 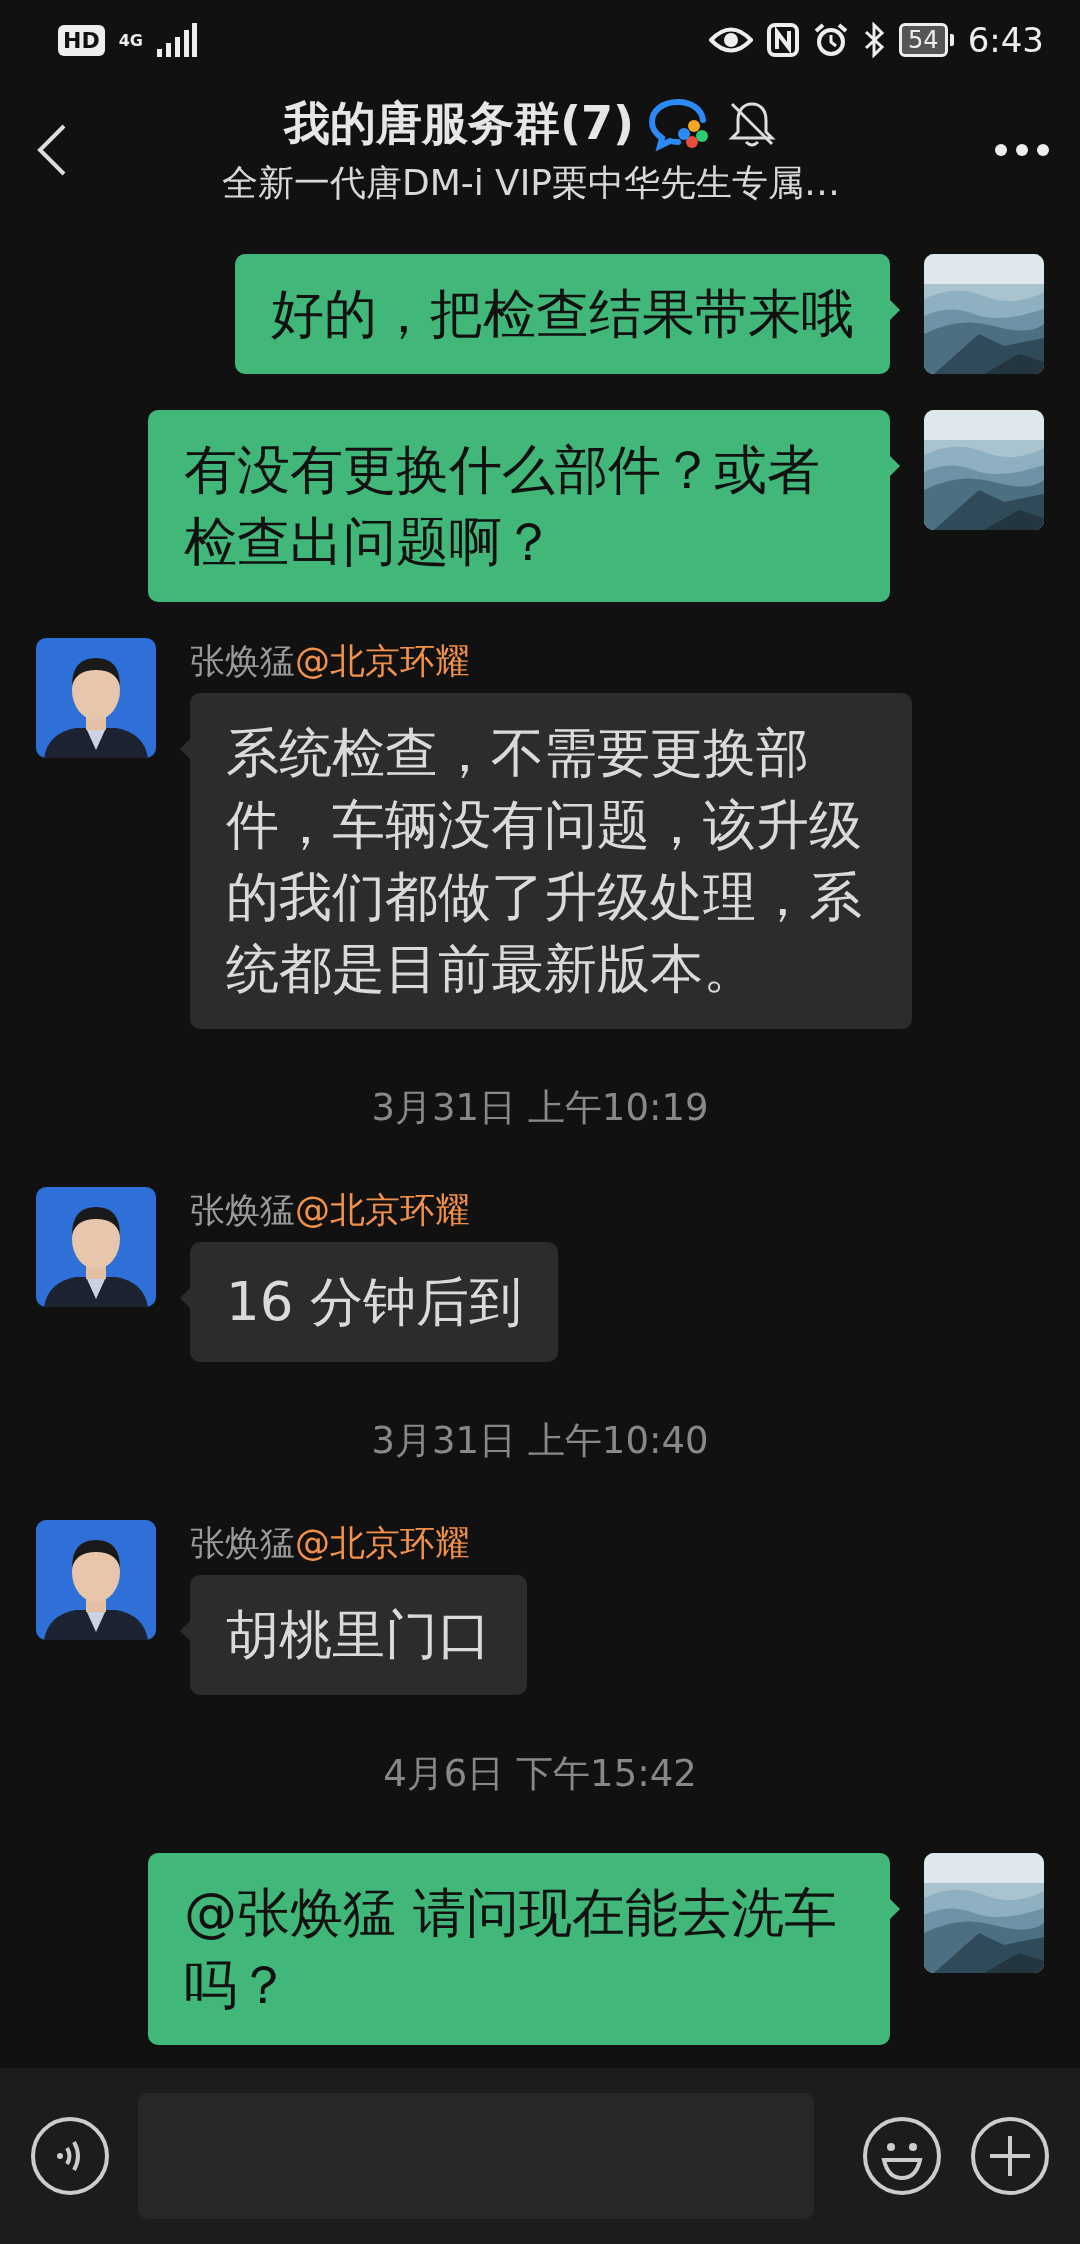 What do you see at coordinates (540, 1441) in the screenshot?
I see `timestamp: 3月31日 上午10:40` at bounding box center [540, 1441].